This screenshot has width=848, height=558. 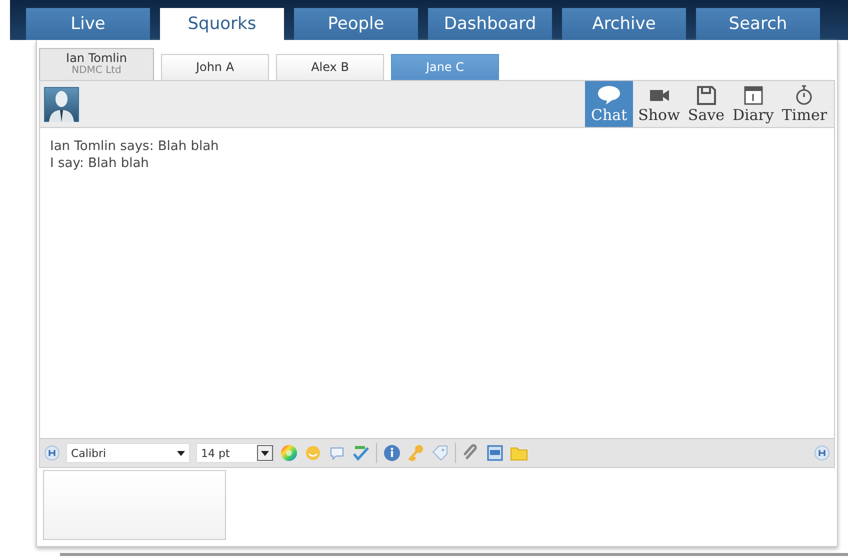 I want to click on save-button: Save, so click(x=706, y=104).